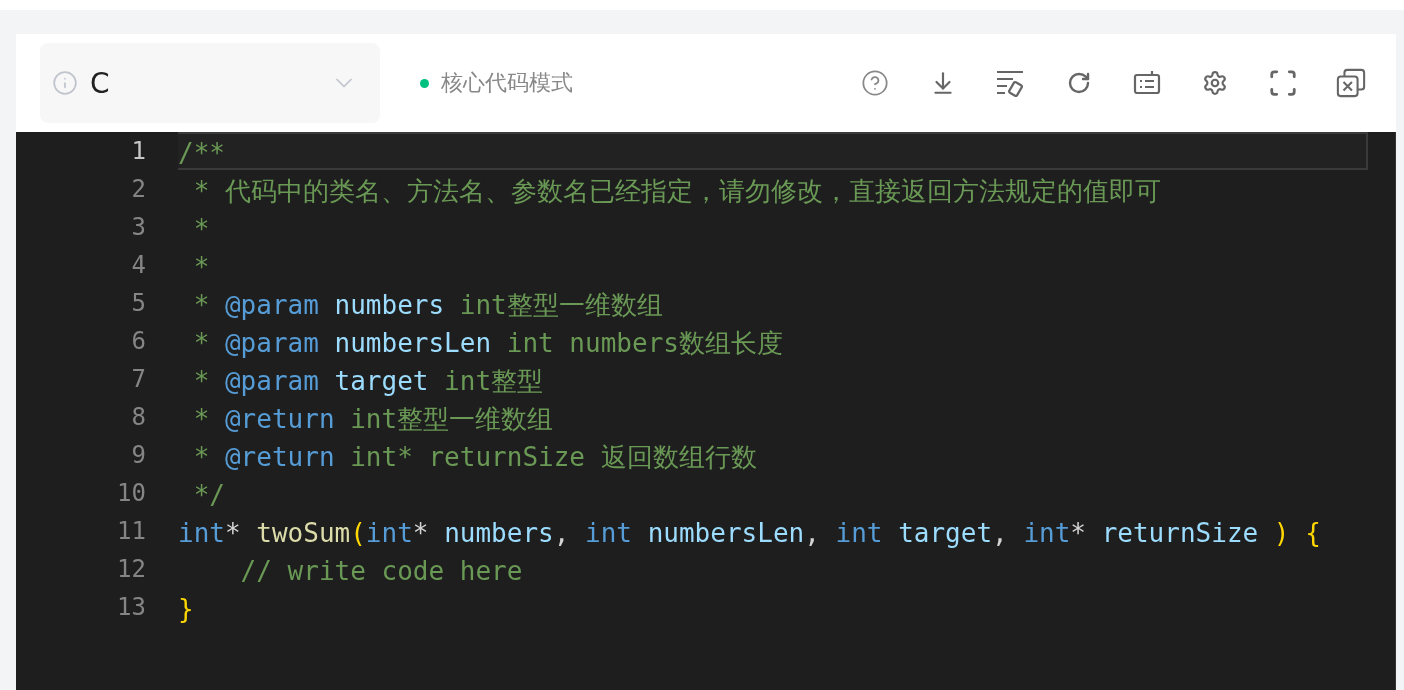 The width and height of the screenshot is (1404, 690). Describe the element at coordinates (750, 533) in the screenshot. I see `code-line: int* twoSum(int* numbers, int numbersLen, int target, int* returnSize ) {` at that location.